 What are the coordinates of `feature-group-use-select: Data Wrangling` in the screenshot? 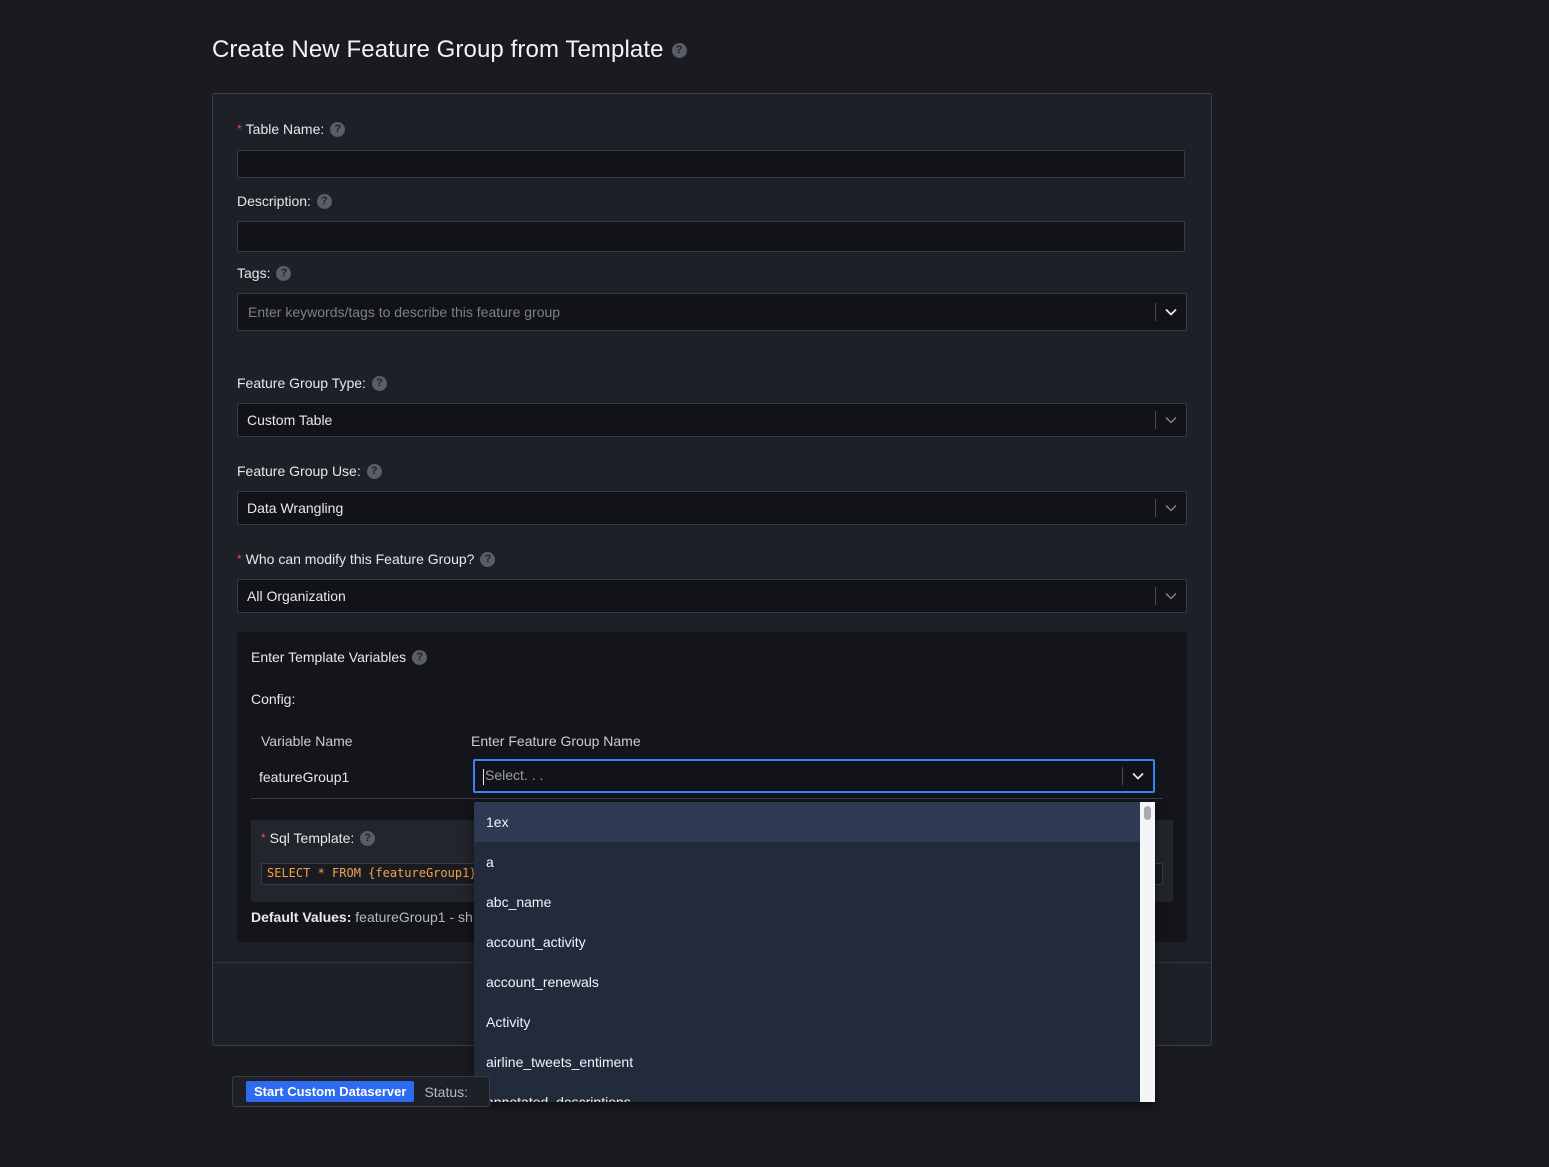 It's located at (712, 508).